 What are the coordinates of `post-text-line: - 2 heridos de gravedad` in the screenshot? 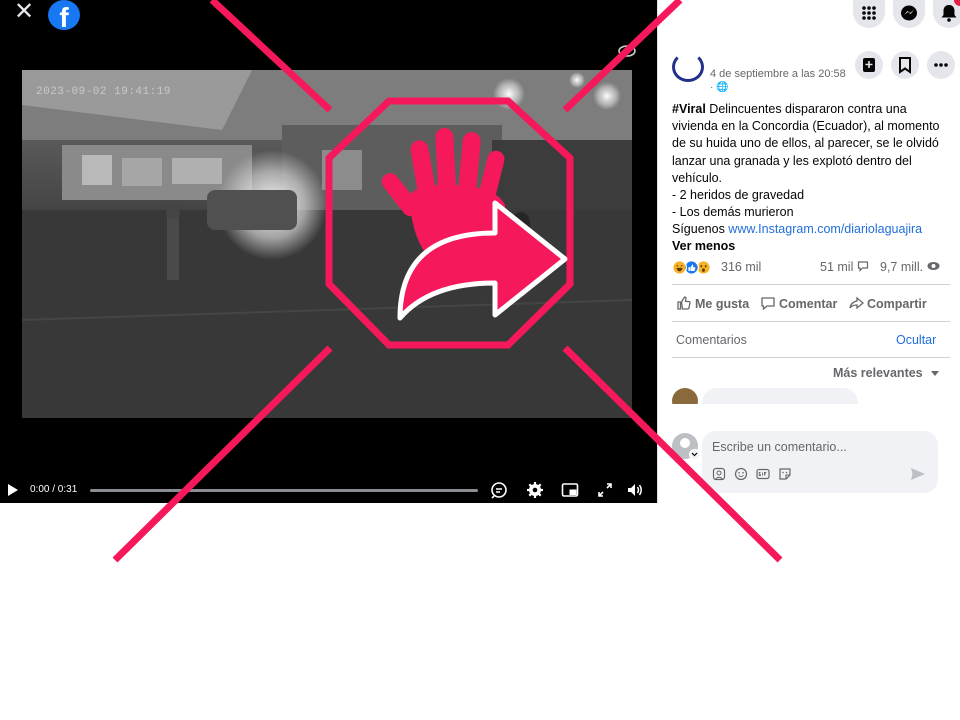 It's located at (738, 195).